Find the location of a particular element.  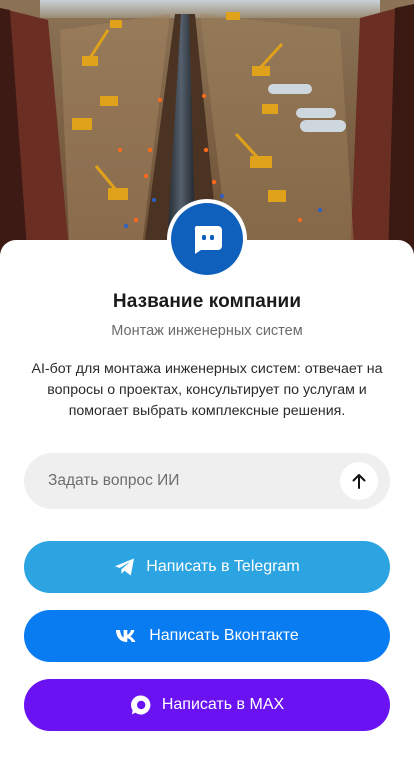

arrow-up-icon is located at coordinates (359, 481).